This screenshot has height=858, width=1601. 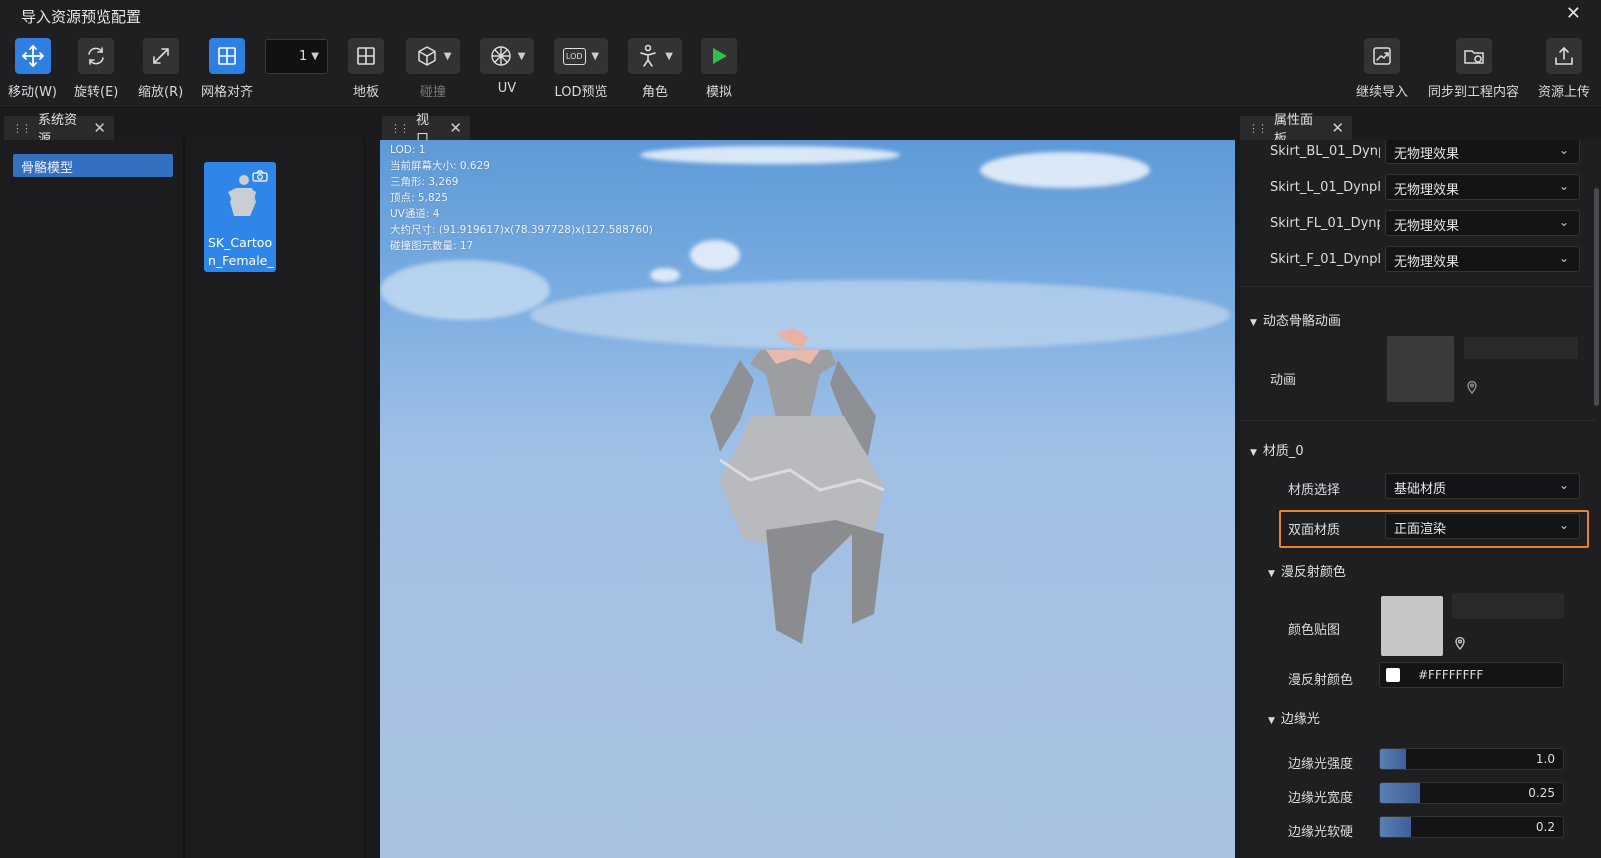 I want to click on rim-width-slider: 0.25, so click(x=1471, y=793).